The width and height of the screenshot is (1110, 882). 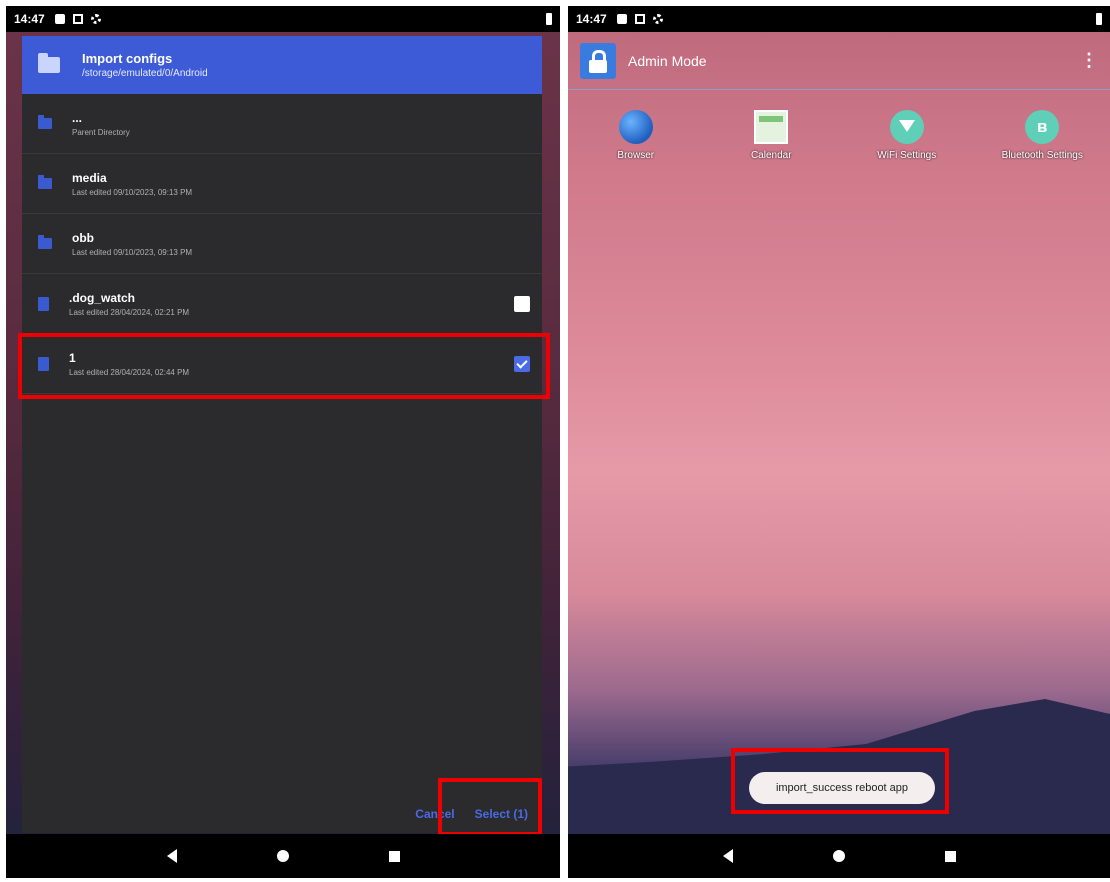 I want to click on lock-icon, so click(x=598, y=60).